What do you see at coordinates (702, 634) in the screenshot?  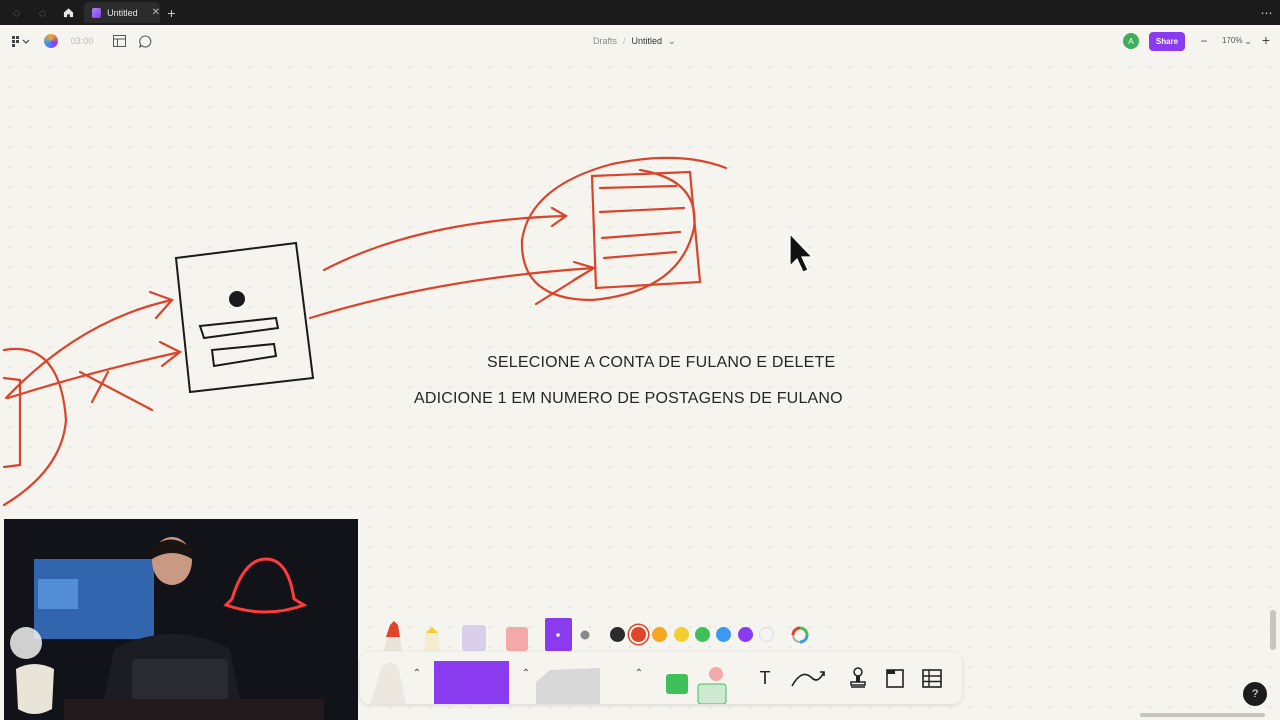 I see `color-swatch-green` at bounding box center [702, 634].